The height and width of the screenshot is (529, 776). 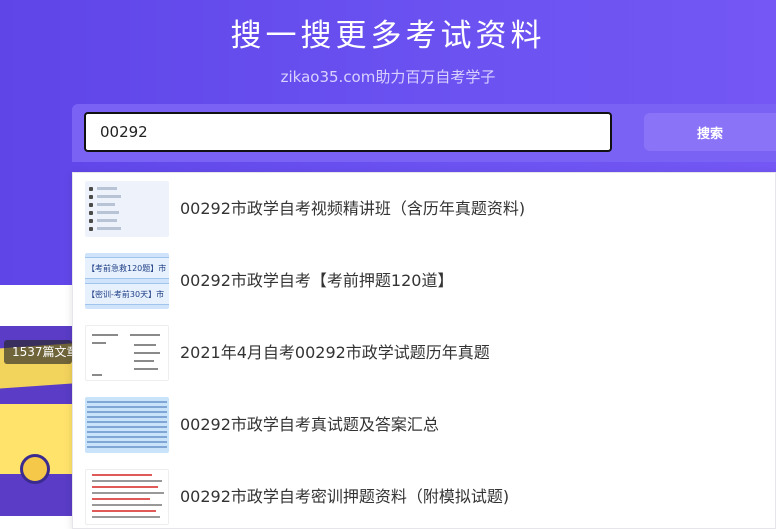 I want to click on suggestion-item: 00292市政学自考密训押题资料（附模拟试题), so click(x=424, y=495).